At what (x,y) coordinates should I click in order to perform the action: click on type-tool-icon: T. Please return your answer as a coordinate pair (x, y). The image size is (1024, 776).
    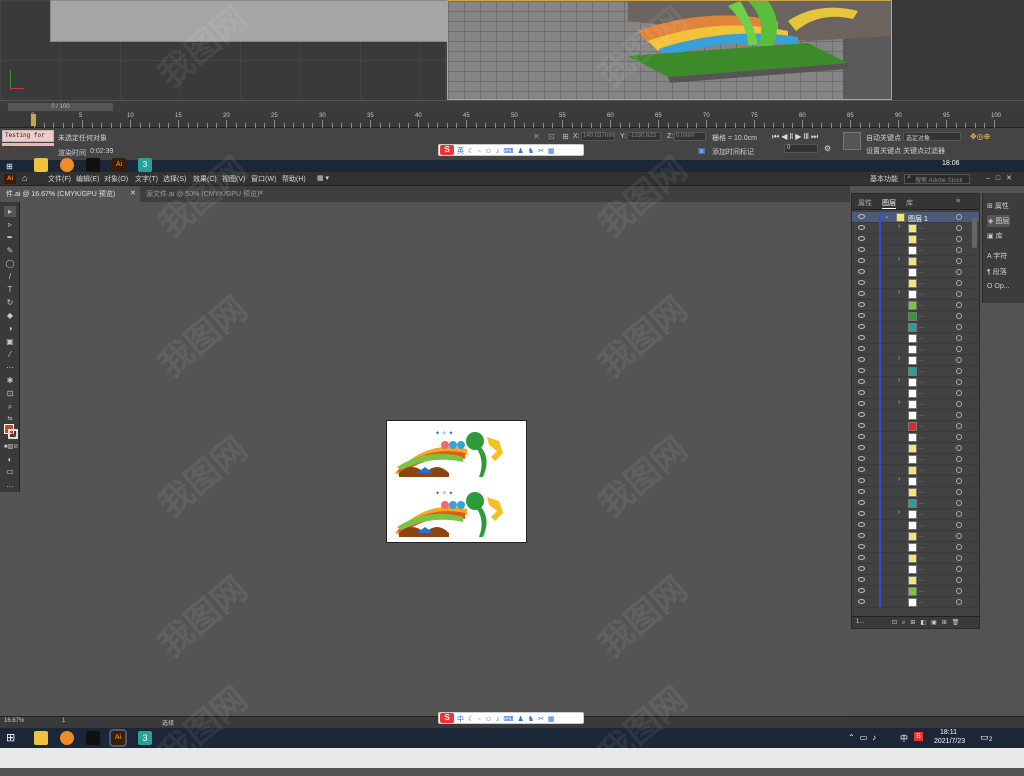
    Looking at the image, I should click on (10, 289).